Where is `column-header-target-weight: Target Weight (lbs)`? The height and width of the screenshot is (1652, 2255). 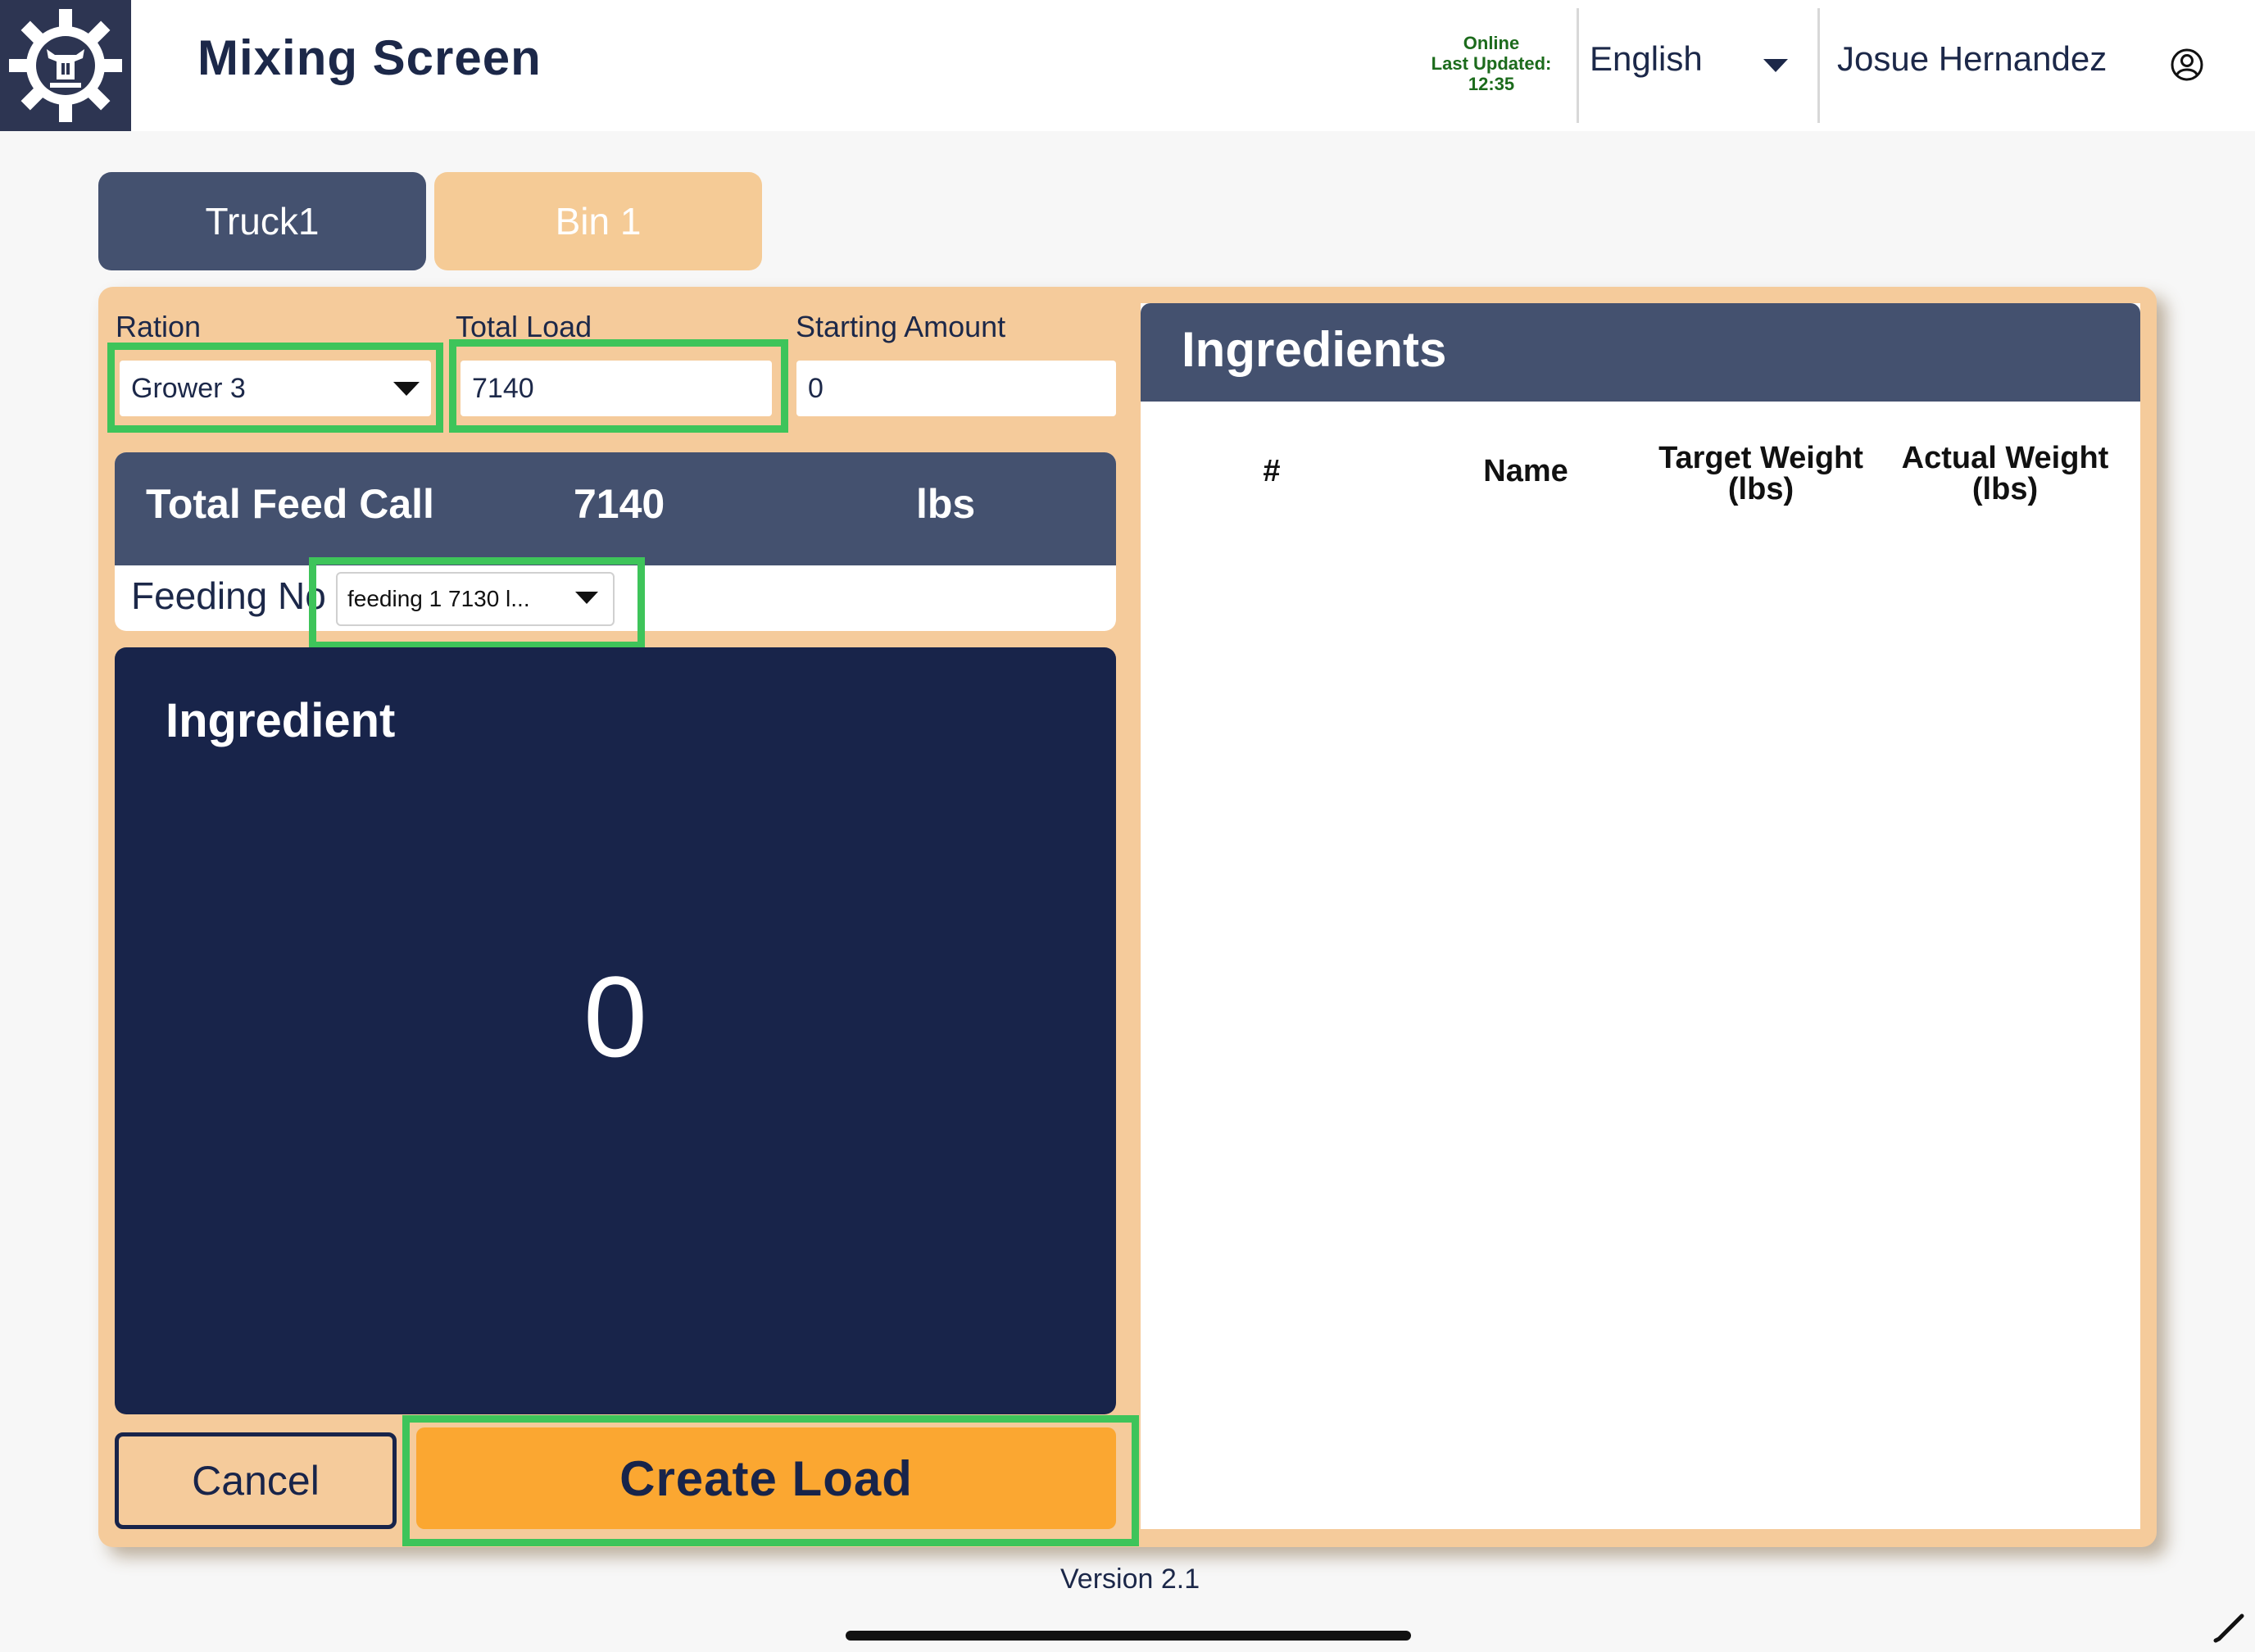
column-header-target-weight: Target Weight (lbs) is located at coordinates (1760, 473).